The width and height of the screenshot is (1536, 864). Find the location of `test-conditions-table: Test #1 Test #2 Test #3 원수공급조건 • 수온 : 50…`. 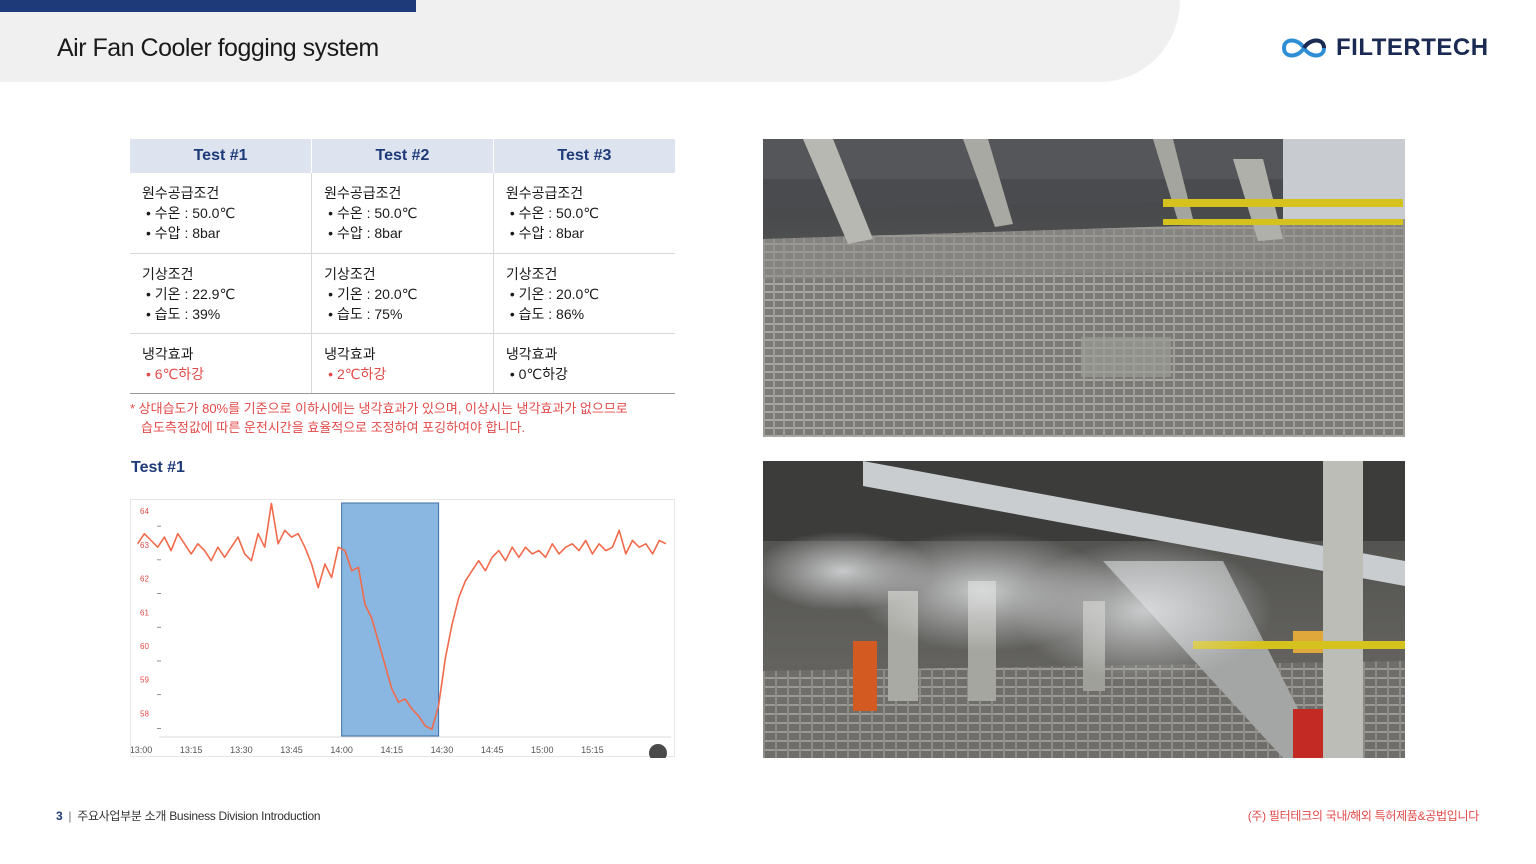

test-conditions-table: Test #1 Test #2 Test #3 원수공급조건 • 수온 : 50… is located at coordinates (402, 266).